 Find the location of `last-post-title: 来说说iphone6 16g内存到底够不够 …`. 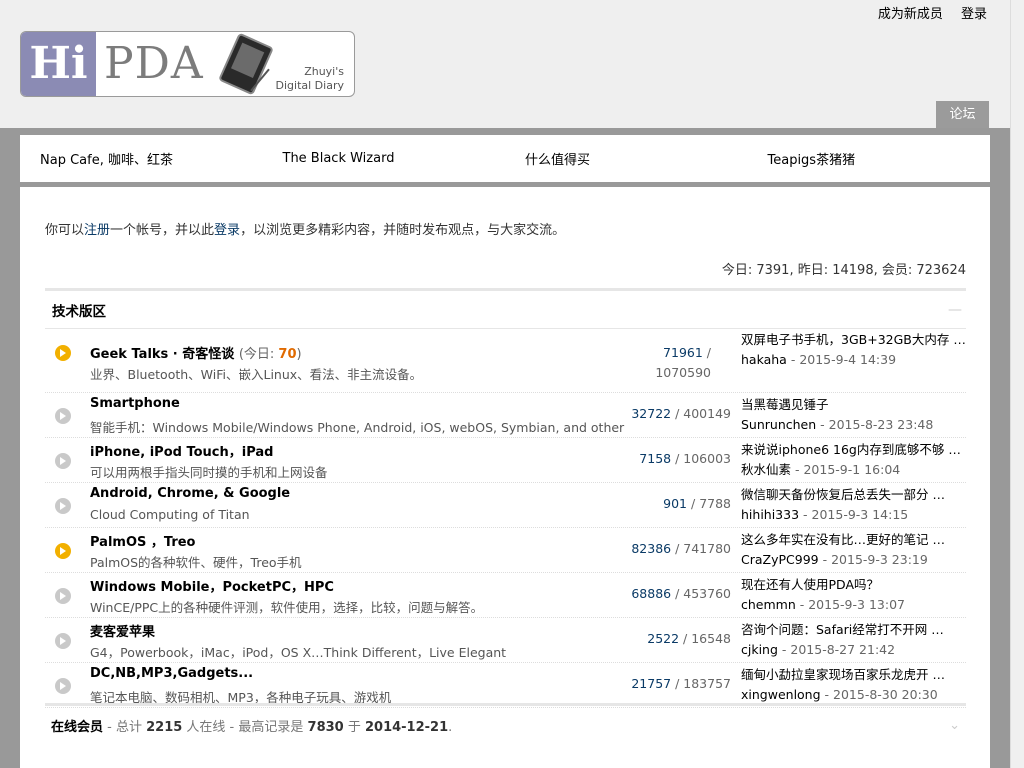

last-post-title: 来说说iphone6 16g内存到底够不够 … is located at coordinates (853, 450).